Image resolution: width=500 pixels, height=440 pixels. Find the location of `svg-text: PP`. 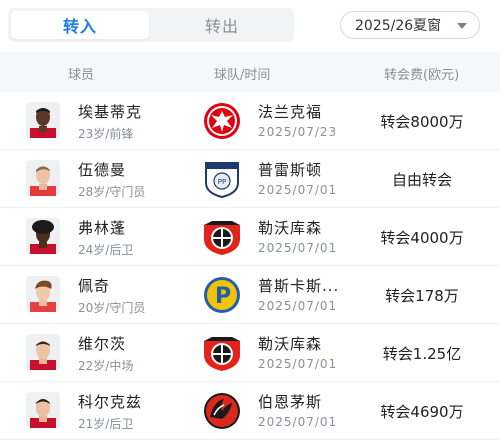

svg-text: PP is located at coordinates (222, 182).